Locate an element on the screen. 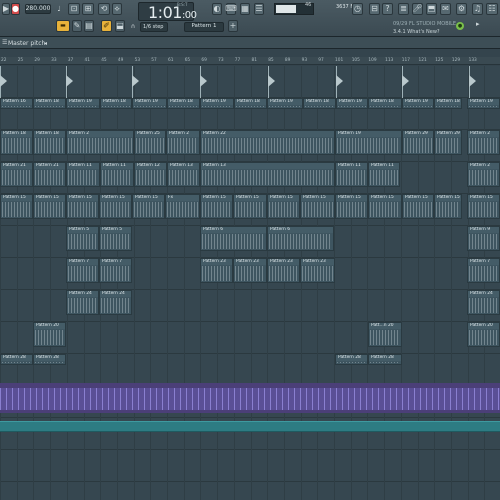 Image resolution: width=500 pixels, height=500 pixels. pattern-clip: Pattern 25 is located at coordinates (150, 142).